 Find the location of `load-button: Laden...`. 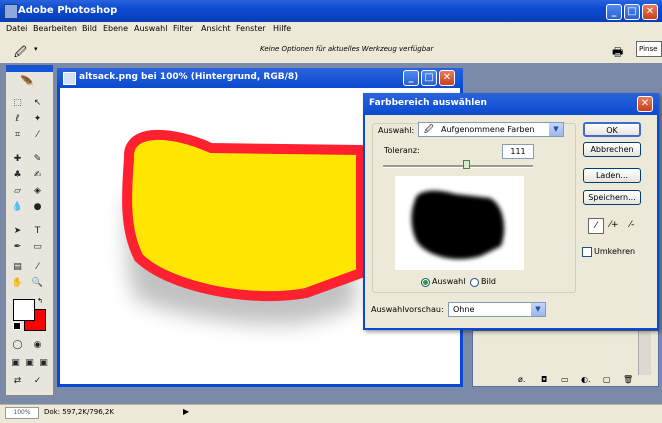

load-button: Laden... is located at coordinates (612, 175).